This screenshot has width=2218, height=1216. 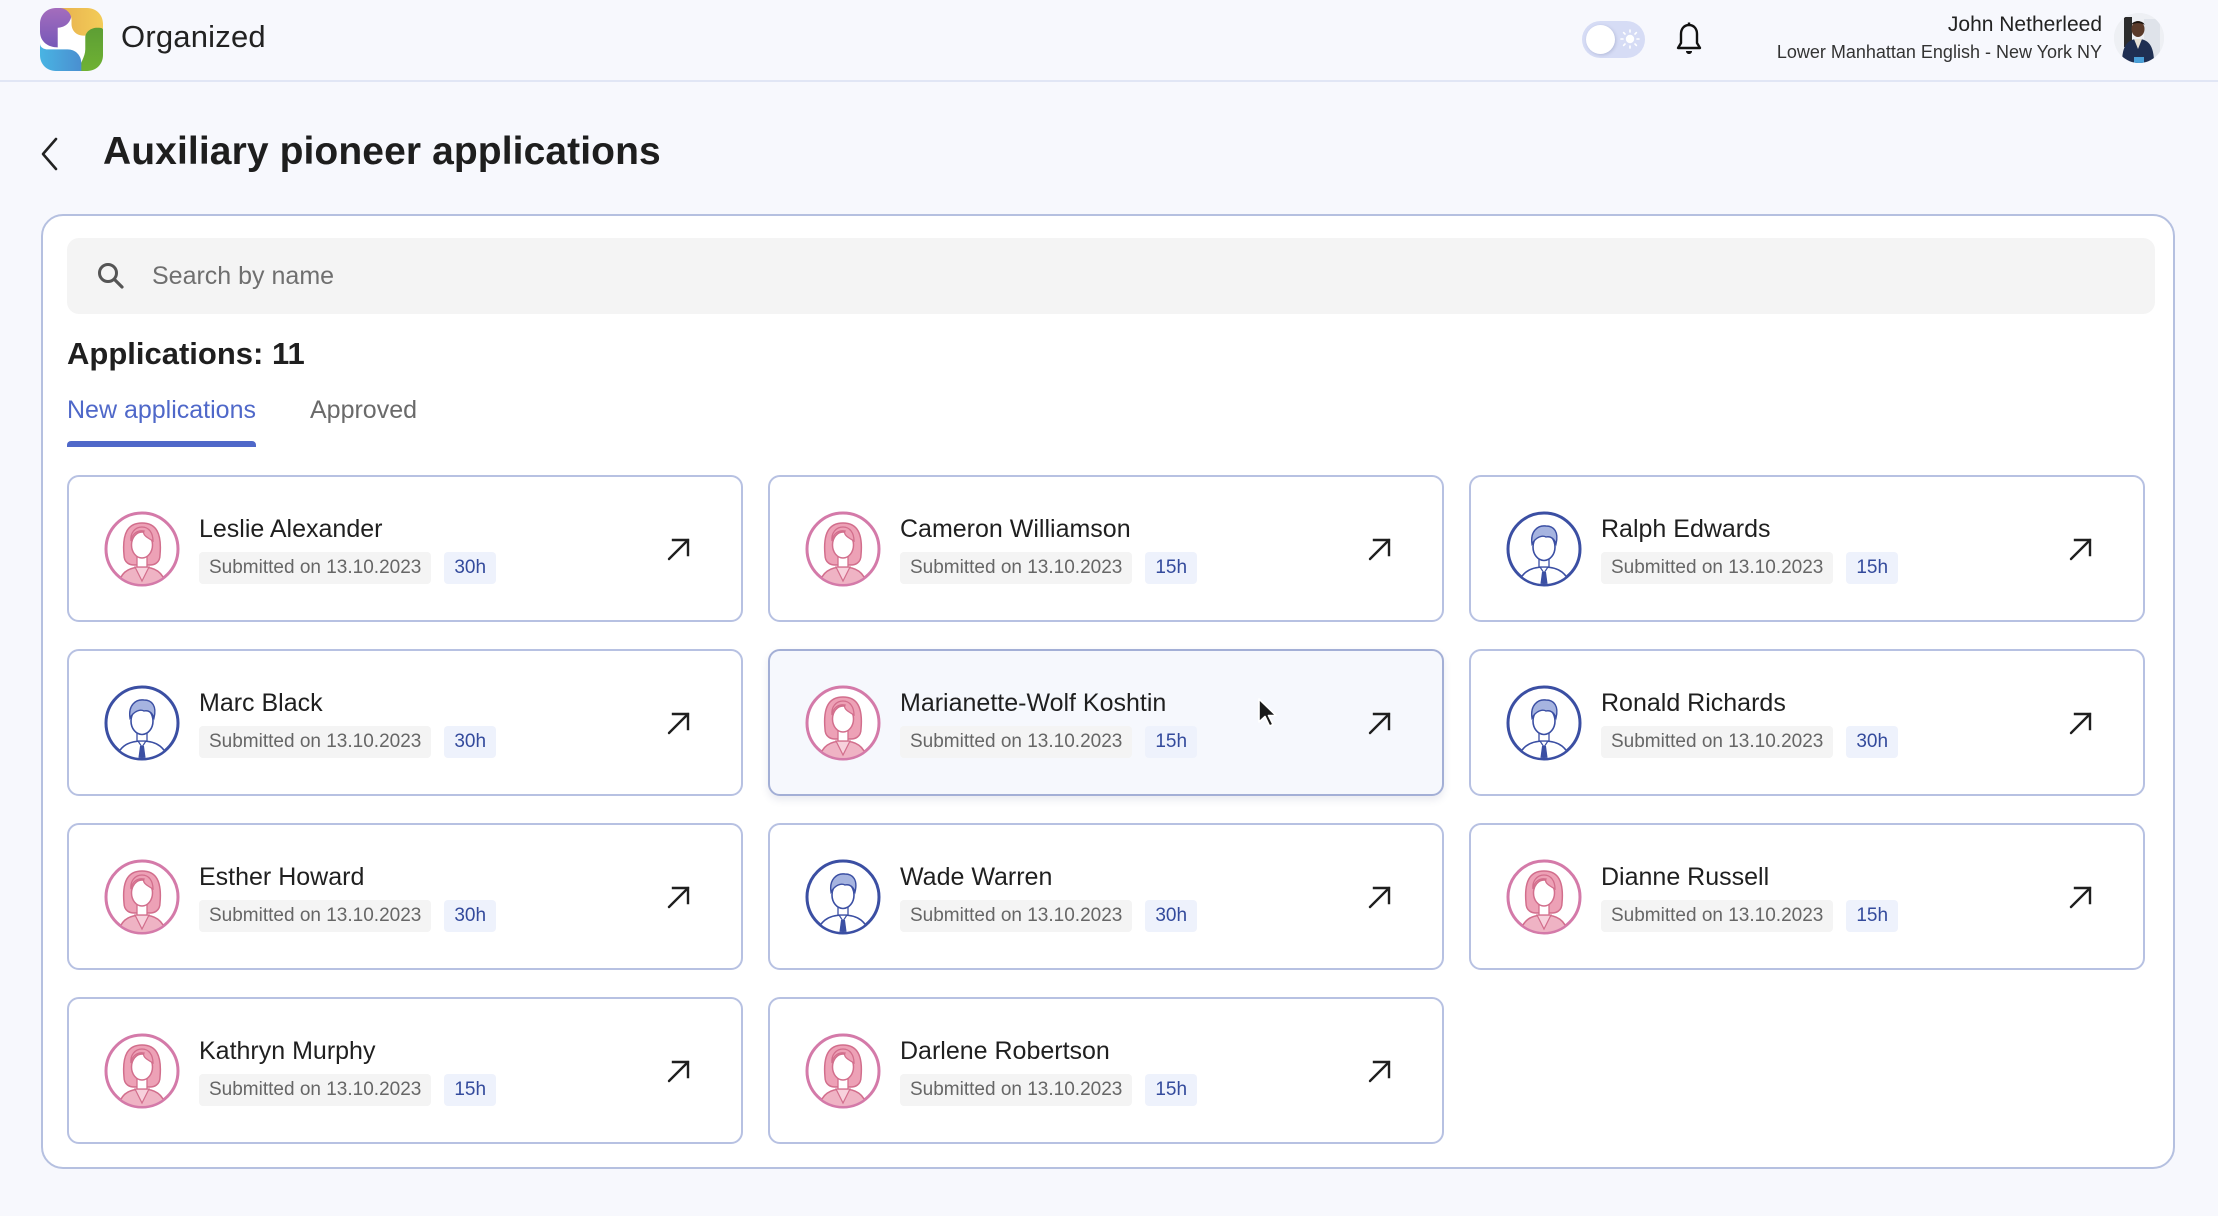 What do you see at coordinates (282, 877) in the screenshot?
I see `applicant-name: Esther Howard` at bounding box center [282, 877].